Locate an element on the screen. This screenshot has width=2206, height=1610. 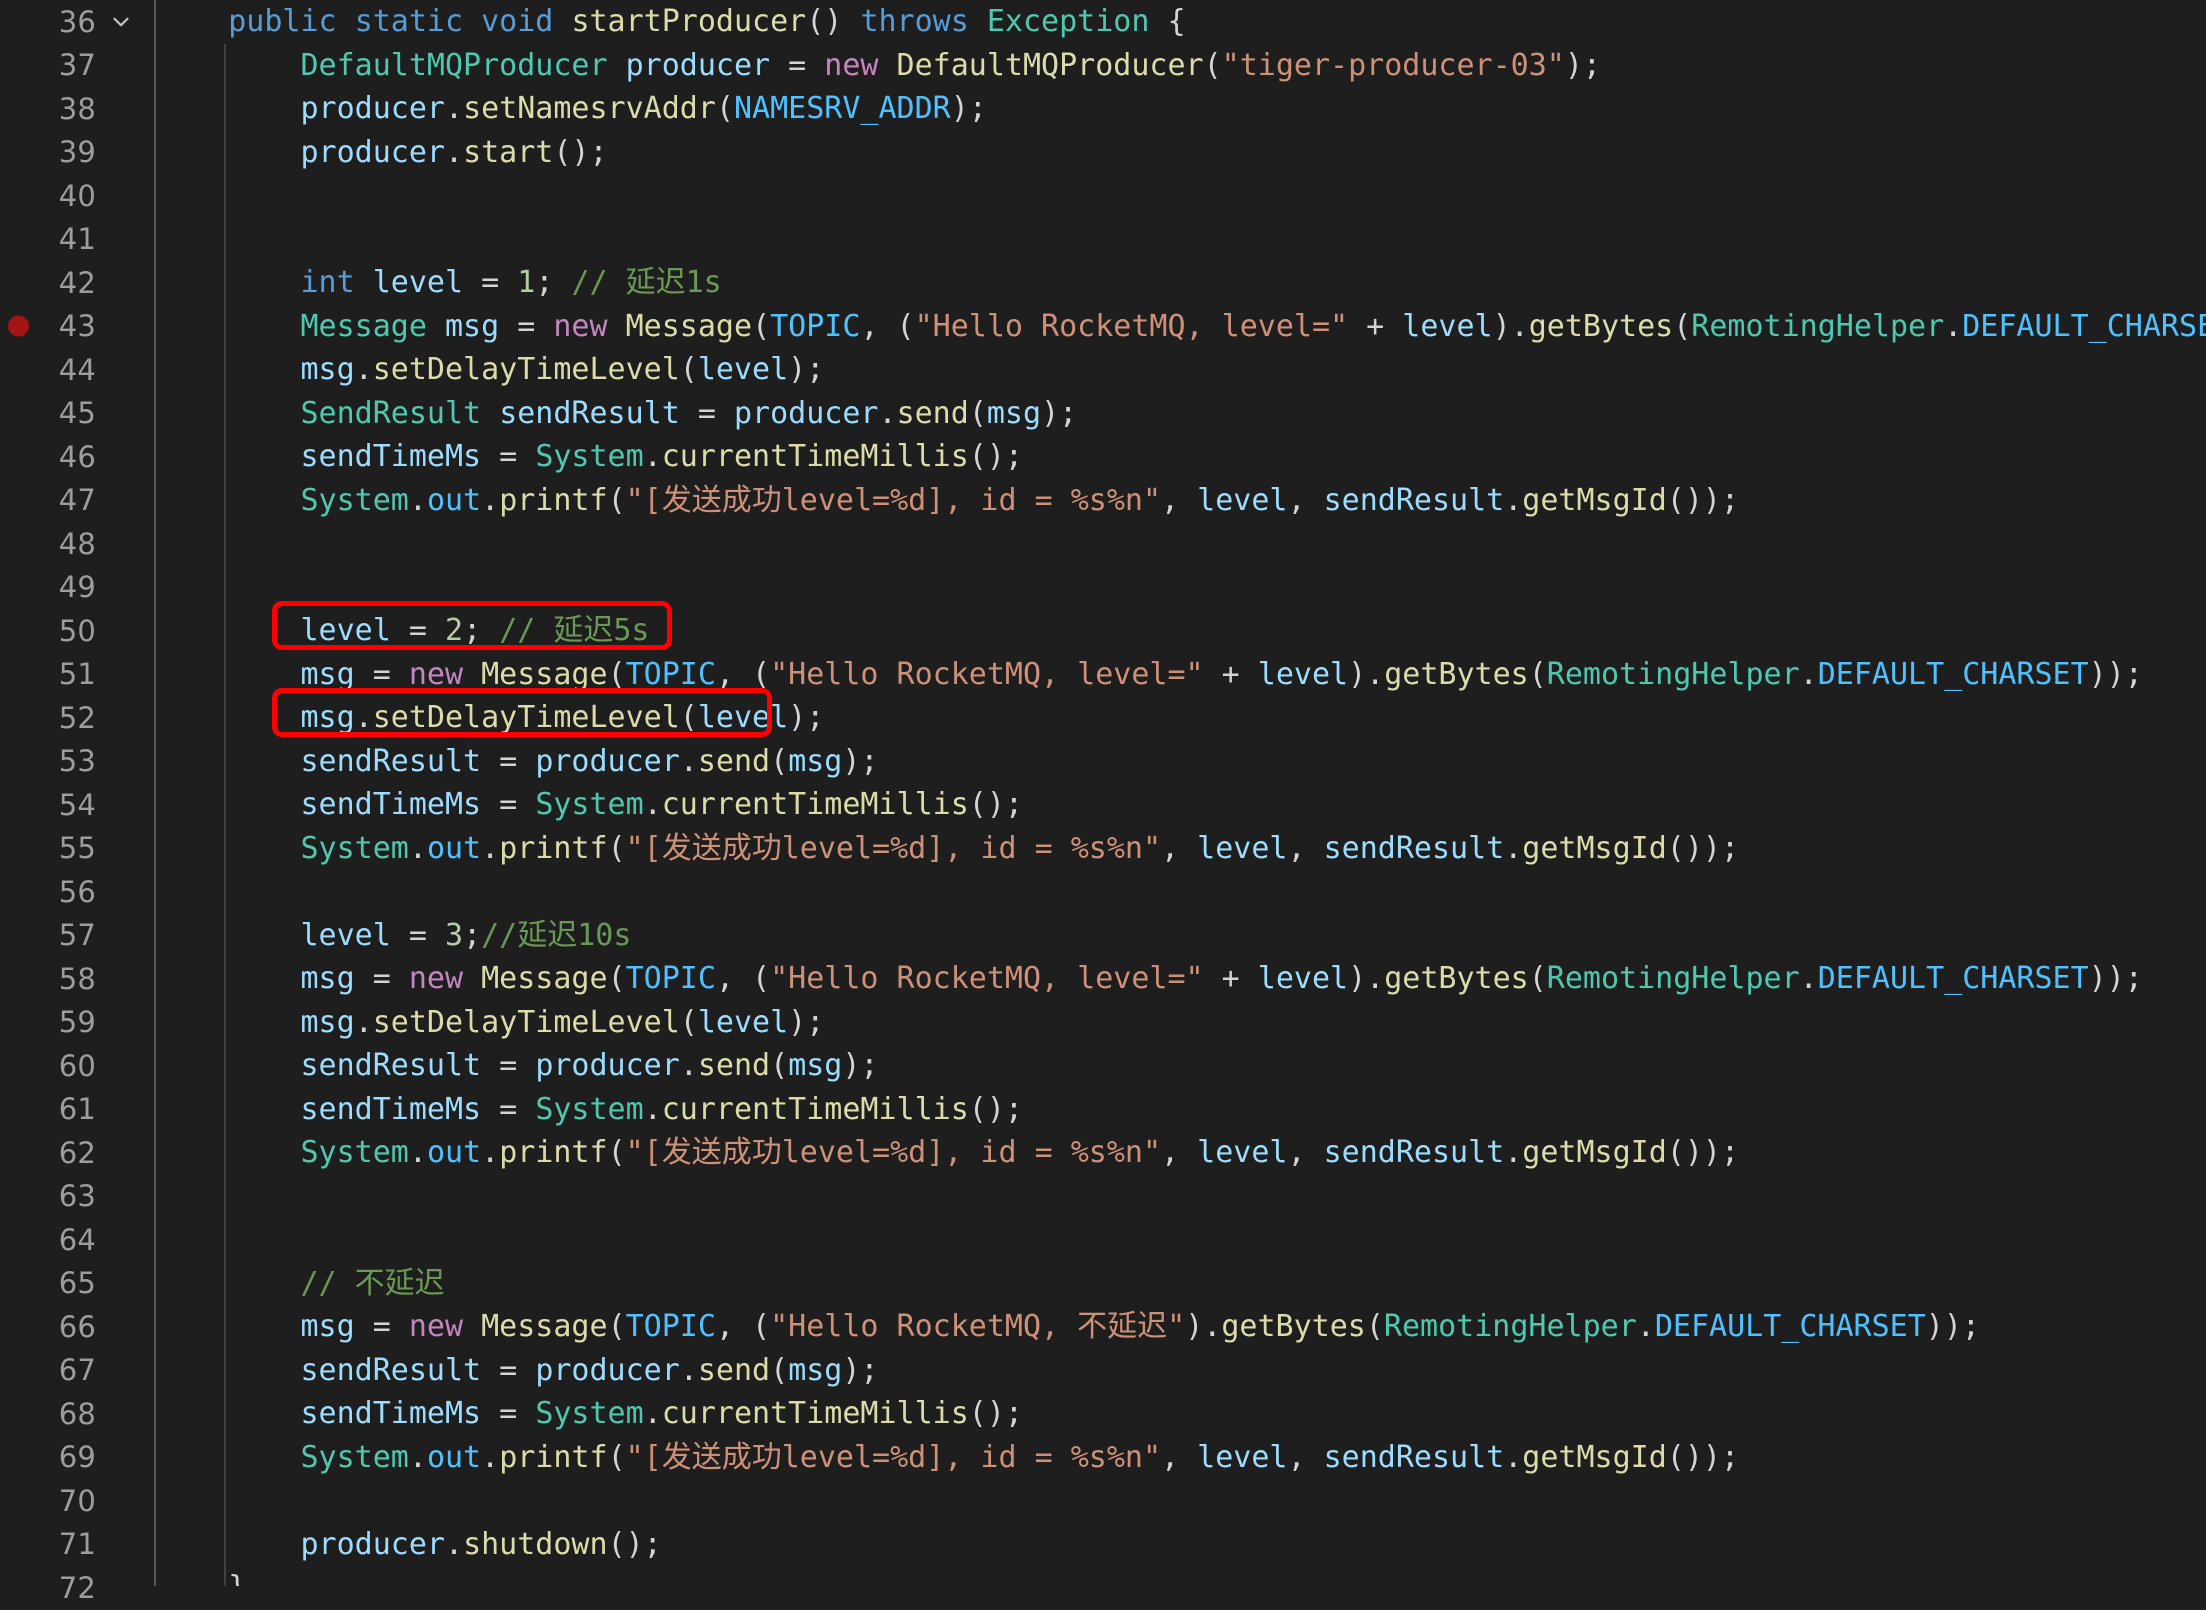
gutter-line-71: 71 is located at coordinates (77, 1545).